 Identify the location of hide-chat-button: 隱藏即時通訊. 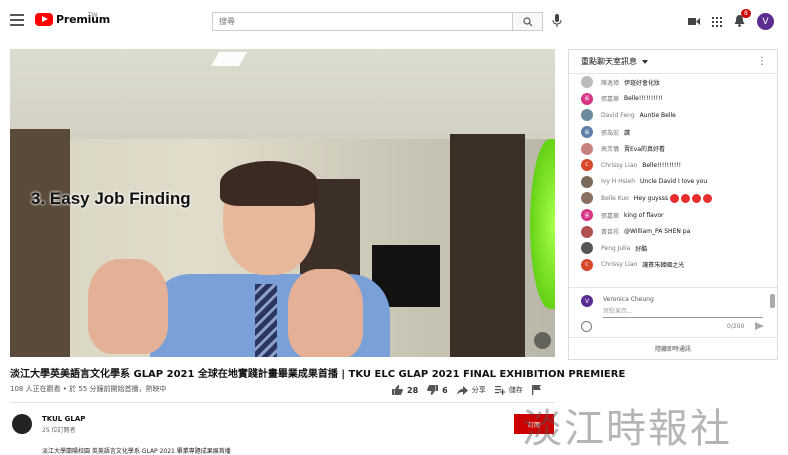
(673, 348).